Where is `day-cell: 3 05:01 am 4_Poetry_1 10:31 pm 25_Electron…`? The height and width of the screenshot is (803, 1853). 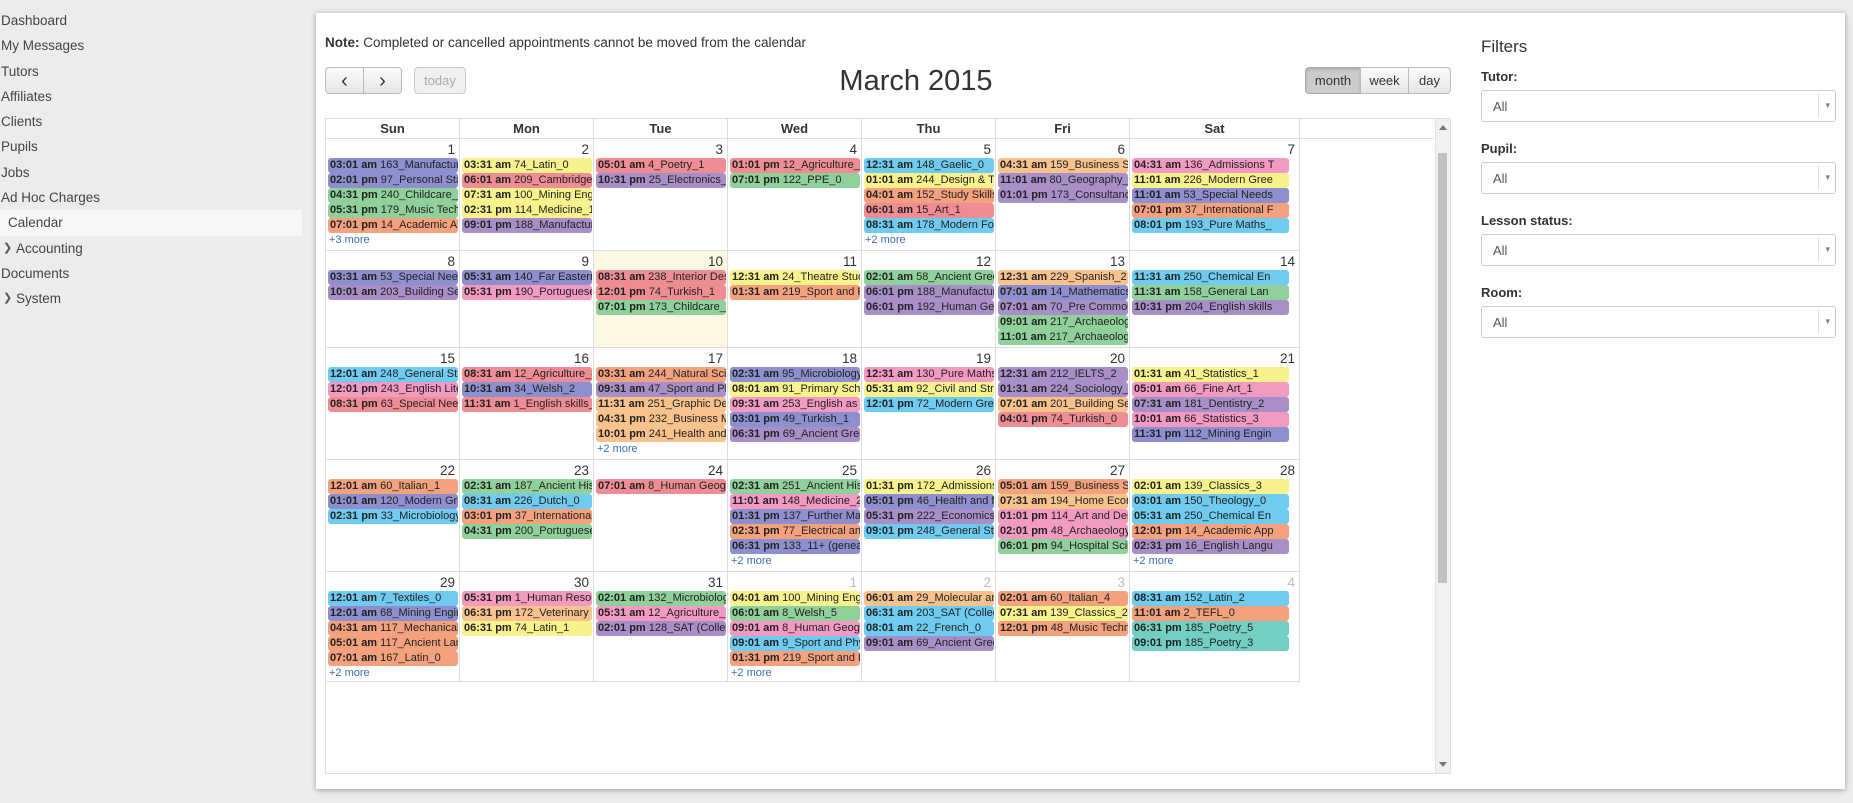 day-cell: 3 05:01 am 4_Poetry_1 10:31 pm 25_Electron… is located at coordinates (661, 195).